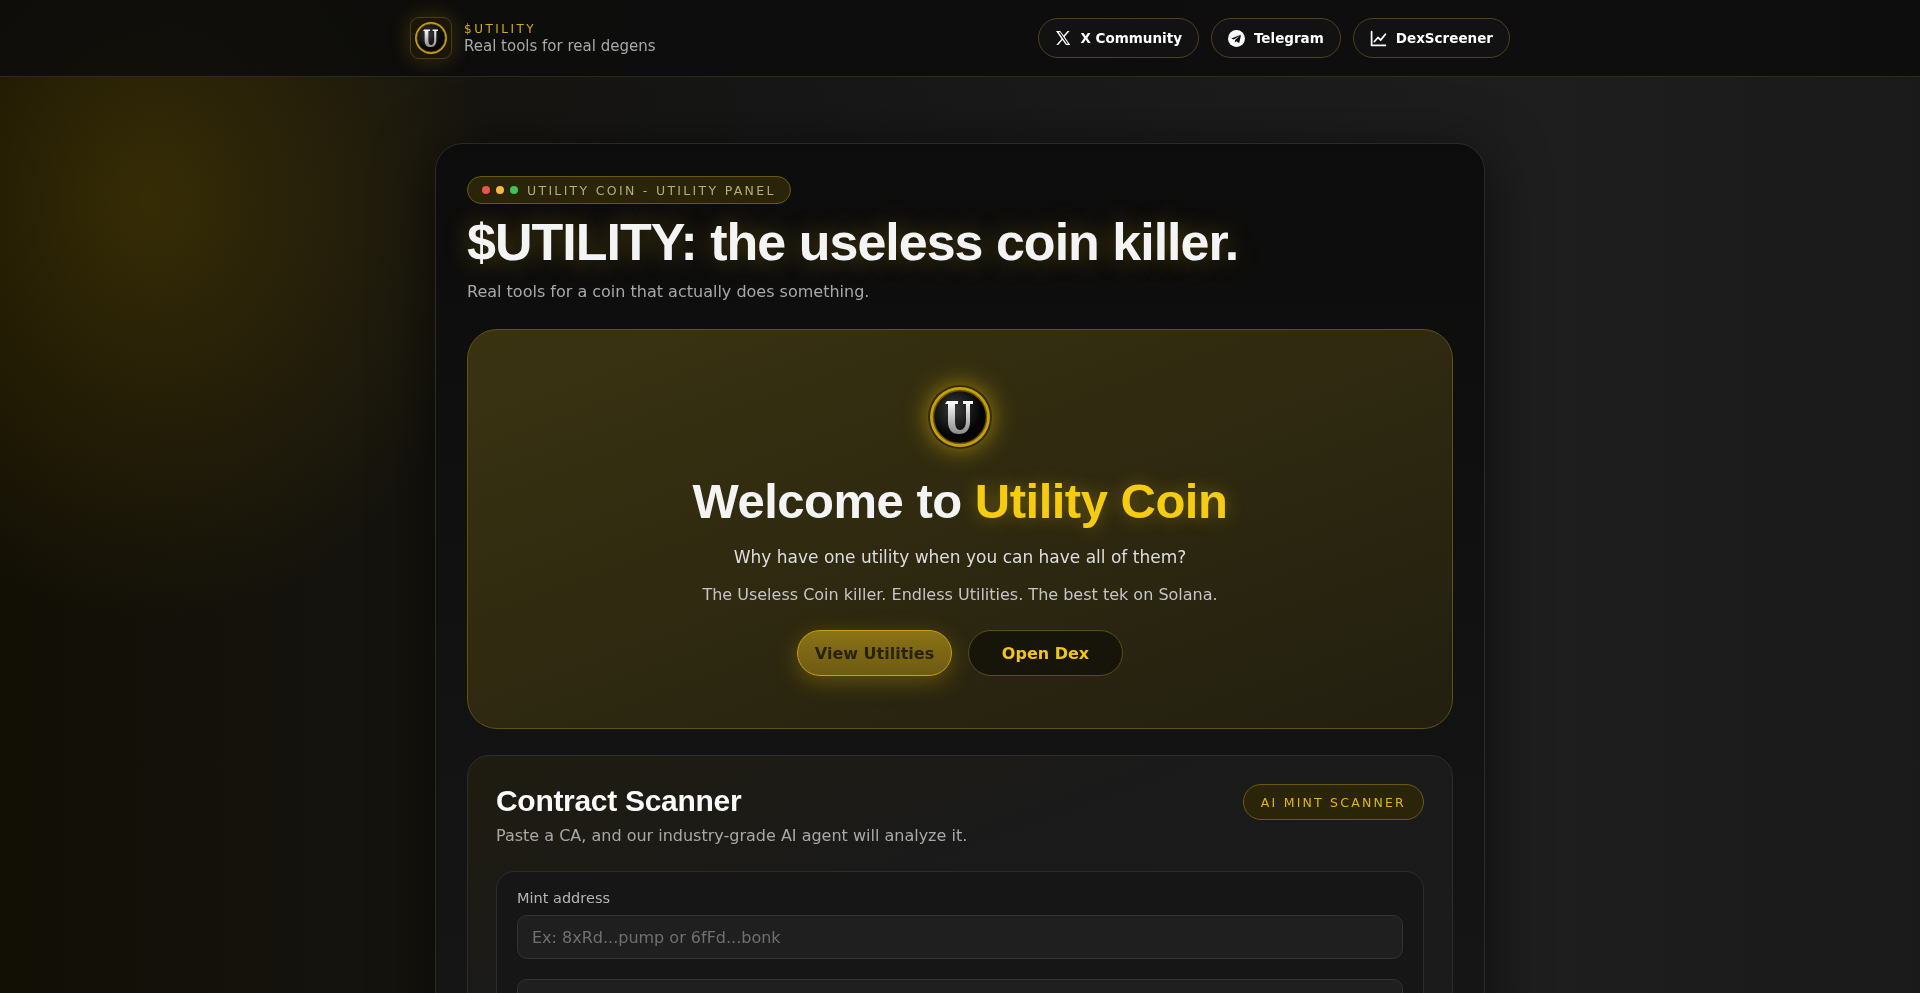  I want to click on open-dex-button: Open Dex, so click(1045, 653).